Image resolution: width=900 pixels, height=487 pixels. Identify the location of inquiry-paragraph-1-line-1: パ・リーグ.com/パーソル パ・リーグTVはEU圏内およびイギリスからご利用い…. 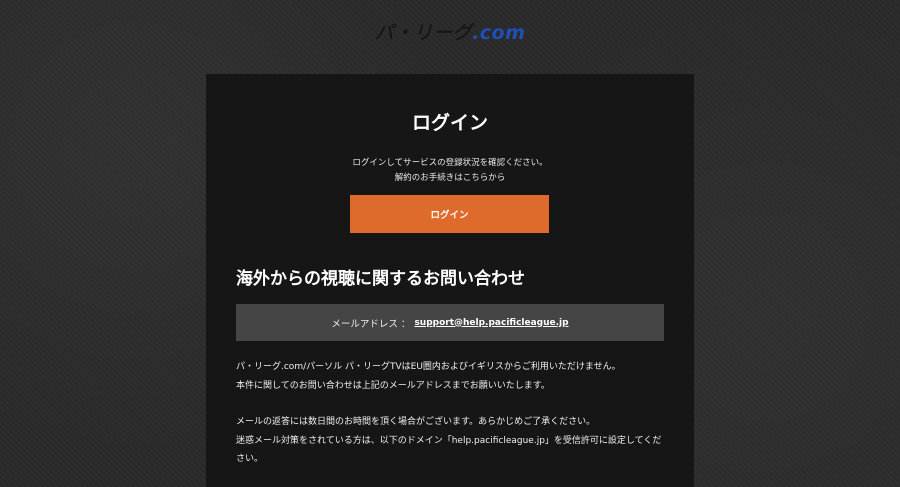
(428, 367).